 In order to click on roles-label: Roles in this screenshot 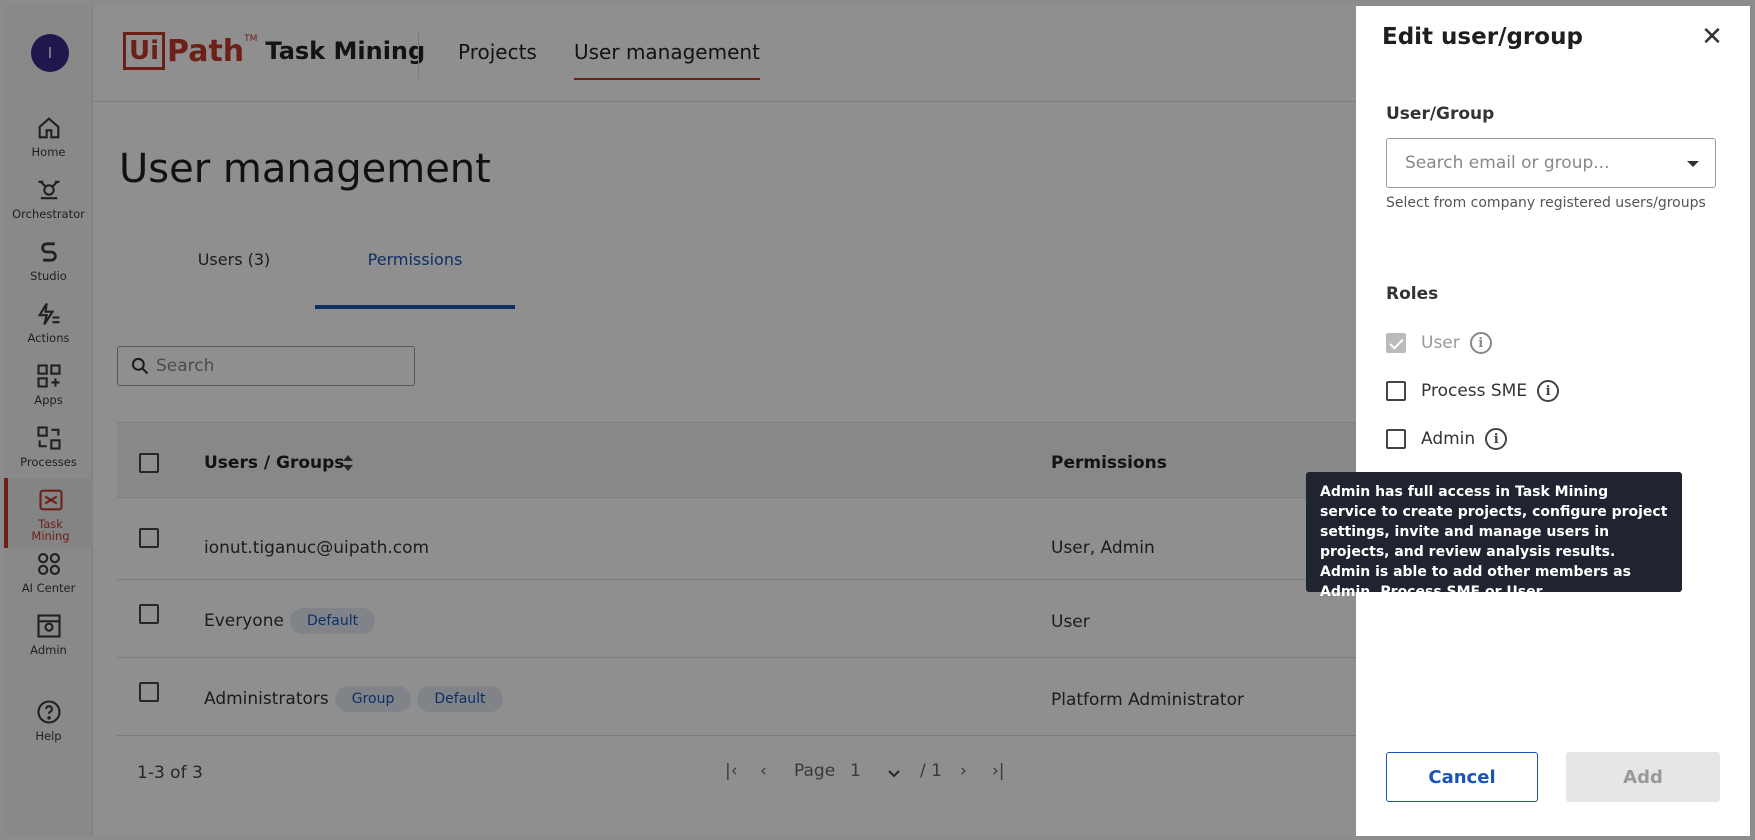, I will do `click(1412, 294)`.